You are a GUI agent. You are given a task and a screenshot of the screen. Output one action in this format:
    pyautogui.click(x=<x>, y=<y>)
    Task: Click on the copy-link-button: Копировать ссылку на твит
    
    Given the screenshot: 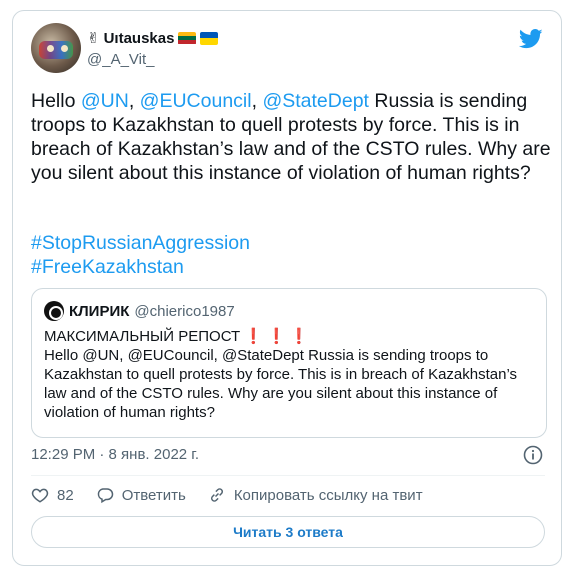 What is the action you would take?
    pyautogui.click(x=315, y=495)
    